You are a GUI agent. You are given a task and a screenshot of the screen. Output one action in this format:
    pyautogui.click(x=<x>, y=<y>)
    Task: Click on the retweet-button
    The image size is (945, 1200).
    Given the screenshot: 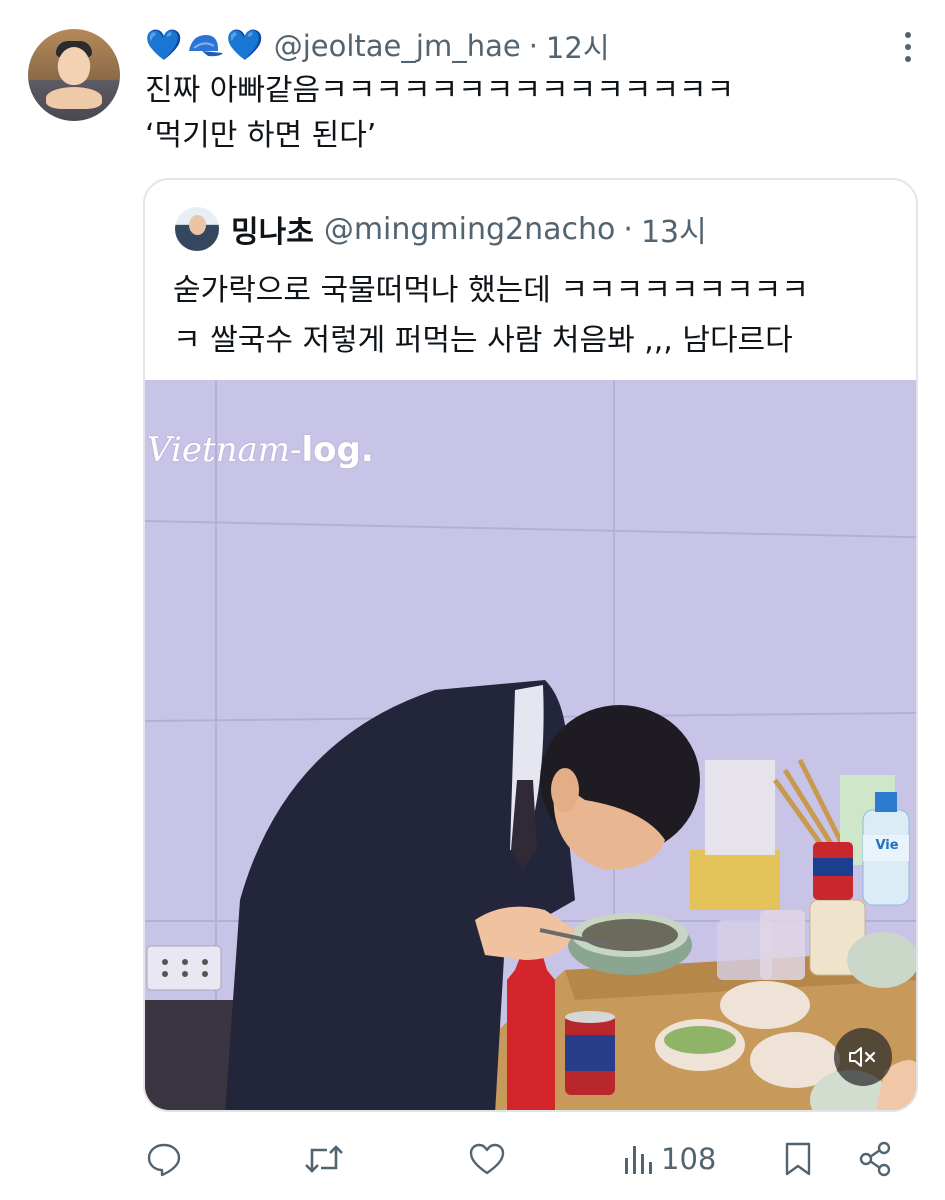 What is the action you would take?
    pyautogui.click(x=324, y=1159)
    